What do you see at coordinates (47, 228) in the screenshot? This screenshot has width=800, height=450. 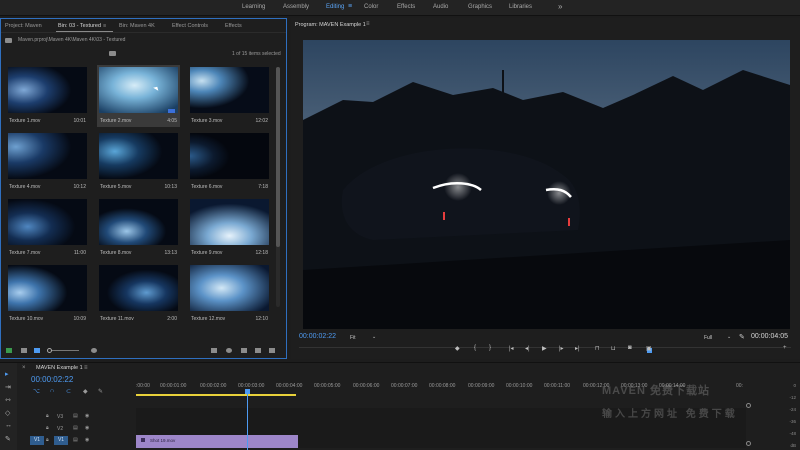 I see `thumbnail-item: Texture 7.mov 11:00` at bounding box center [47, 228].